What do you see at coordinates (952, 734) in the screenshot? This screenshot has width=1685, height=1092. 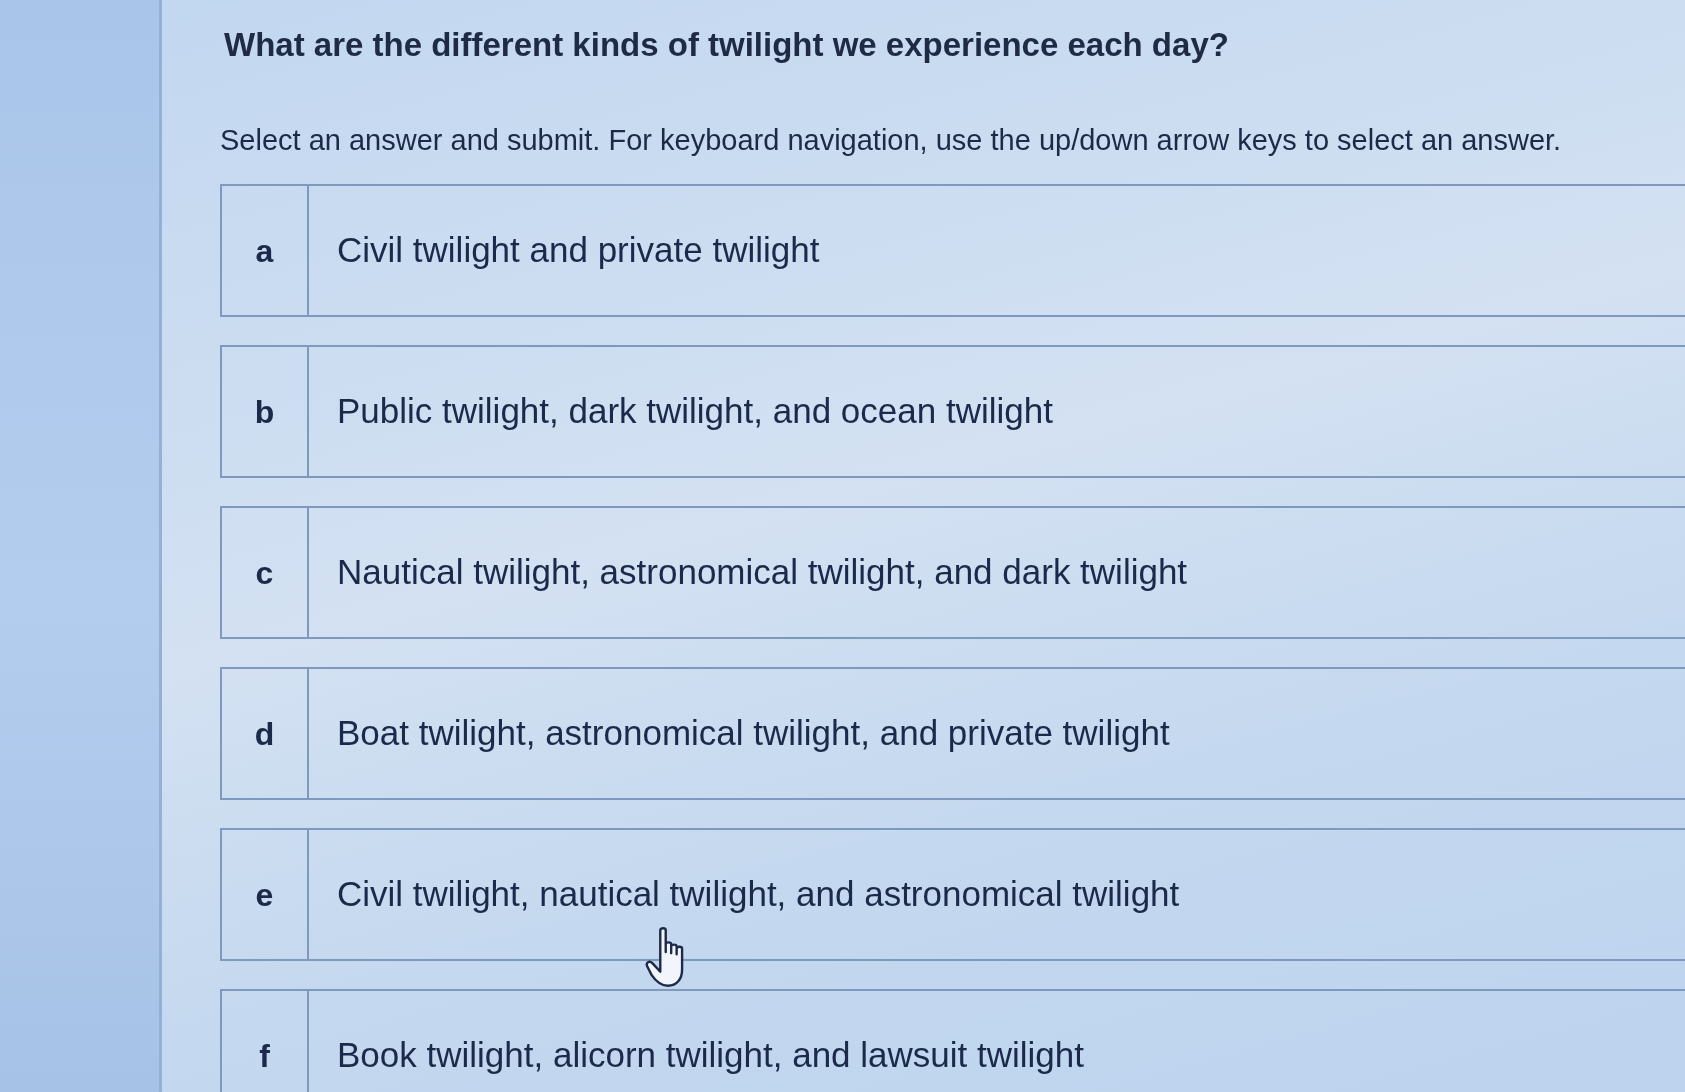 I see `answer-option: d Boat twilight, astronomical twilight, and private twilight` at bounding box center [952, 734].